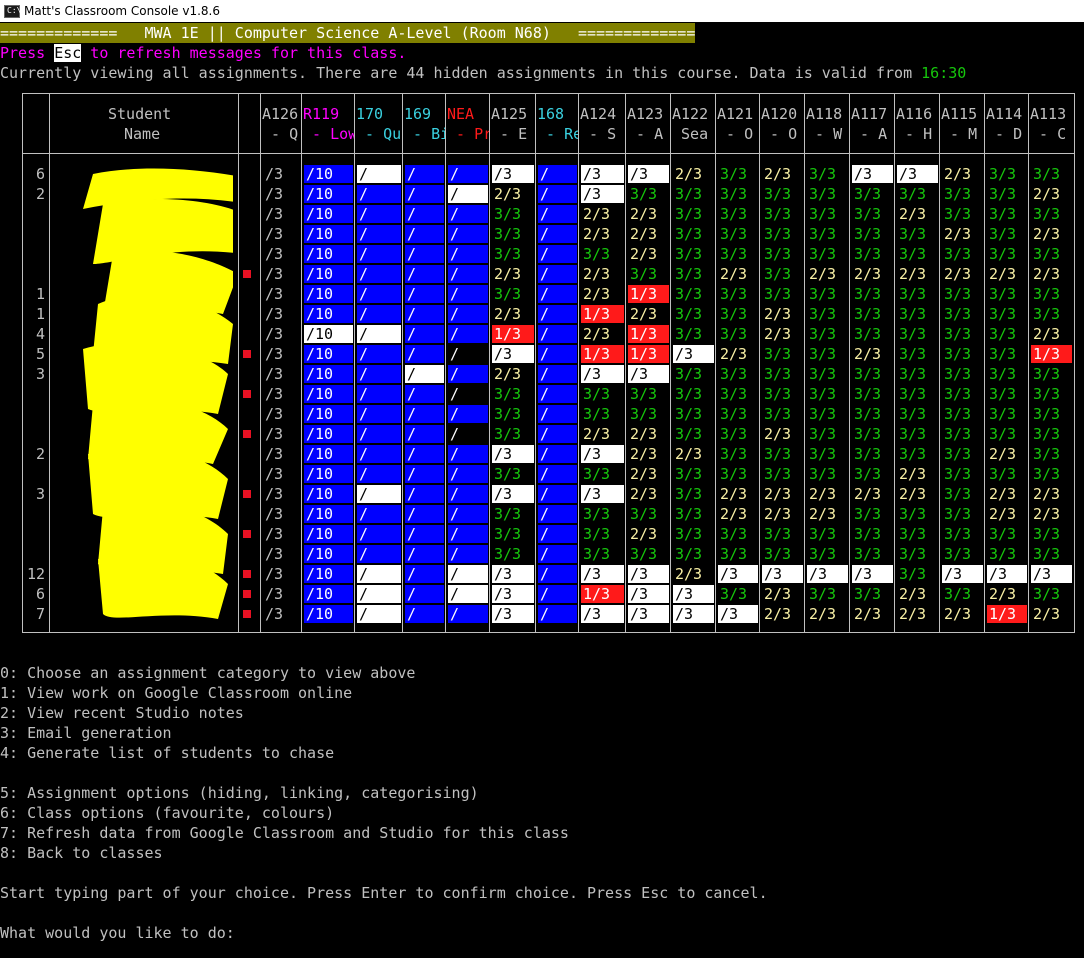 The width and height of the screenshot is (1084, 958). What do you see at coordinates (962, 134) in the screenshot?
I see `column-subheader: - M` at bounding box center [962, 134].